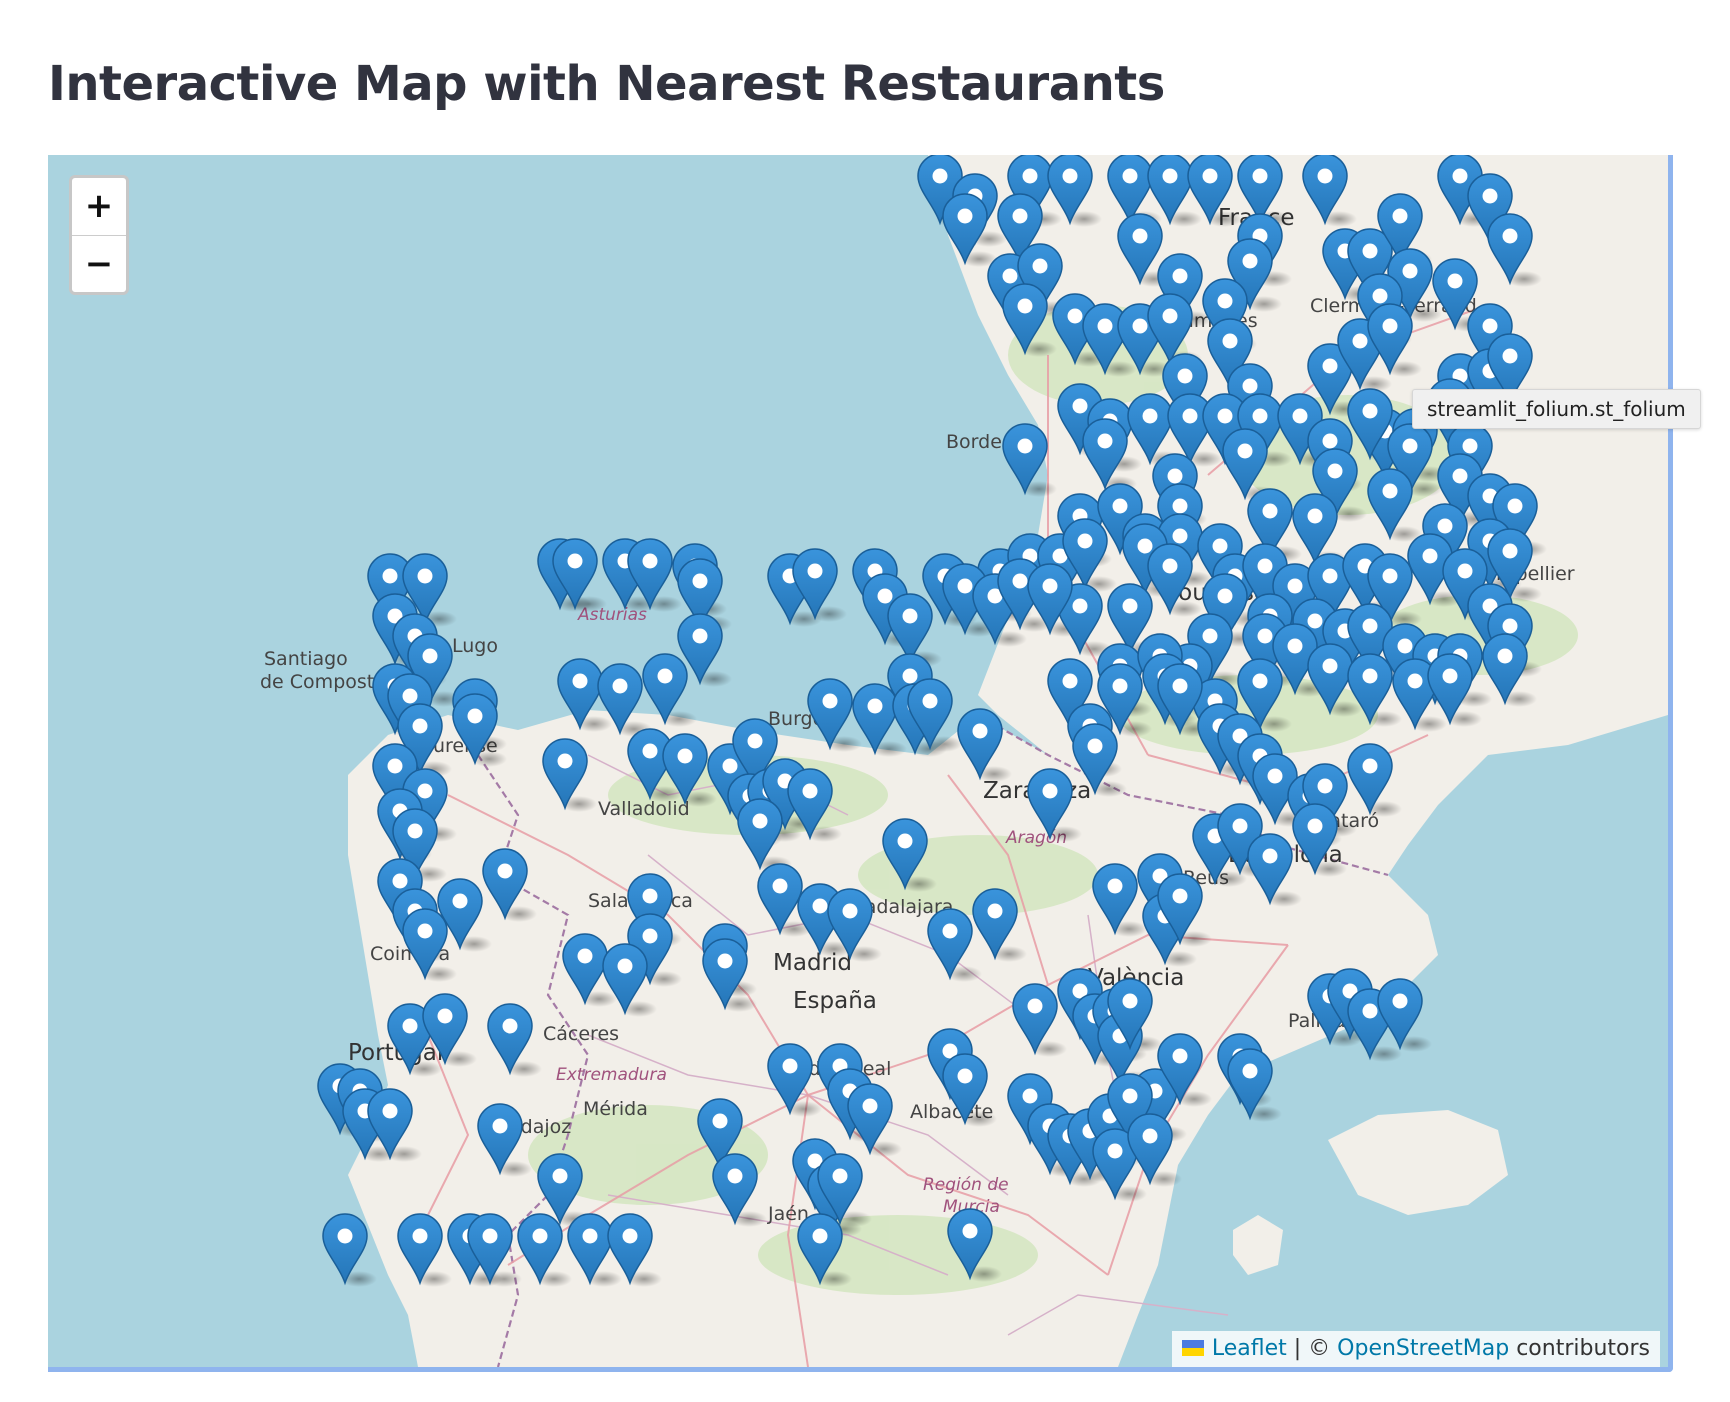 Image resolution: width=1730 pixels, height=1402 pixels. Describe the element at coordinates (1423, 1348) in the screenshot. I see `openstreetmap-link: OpenStreetMap` at that location.